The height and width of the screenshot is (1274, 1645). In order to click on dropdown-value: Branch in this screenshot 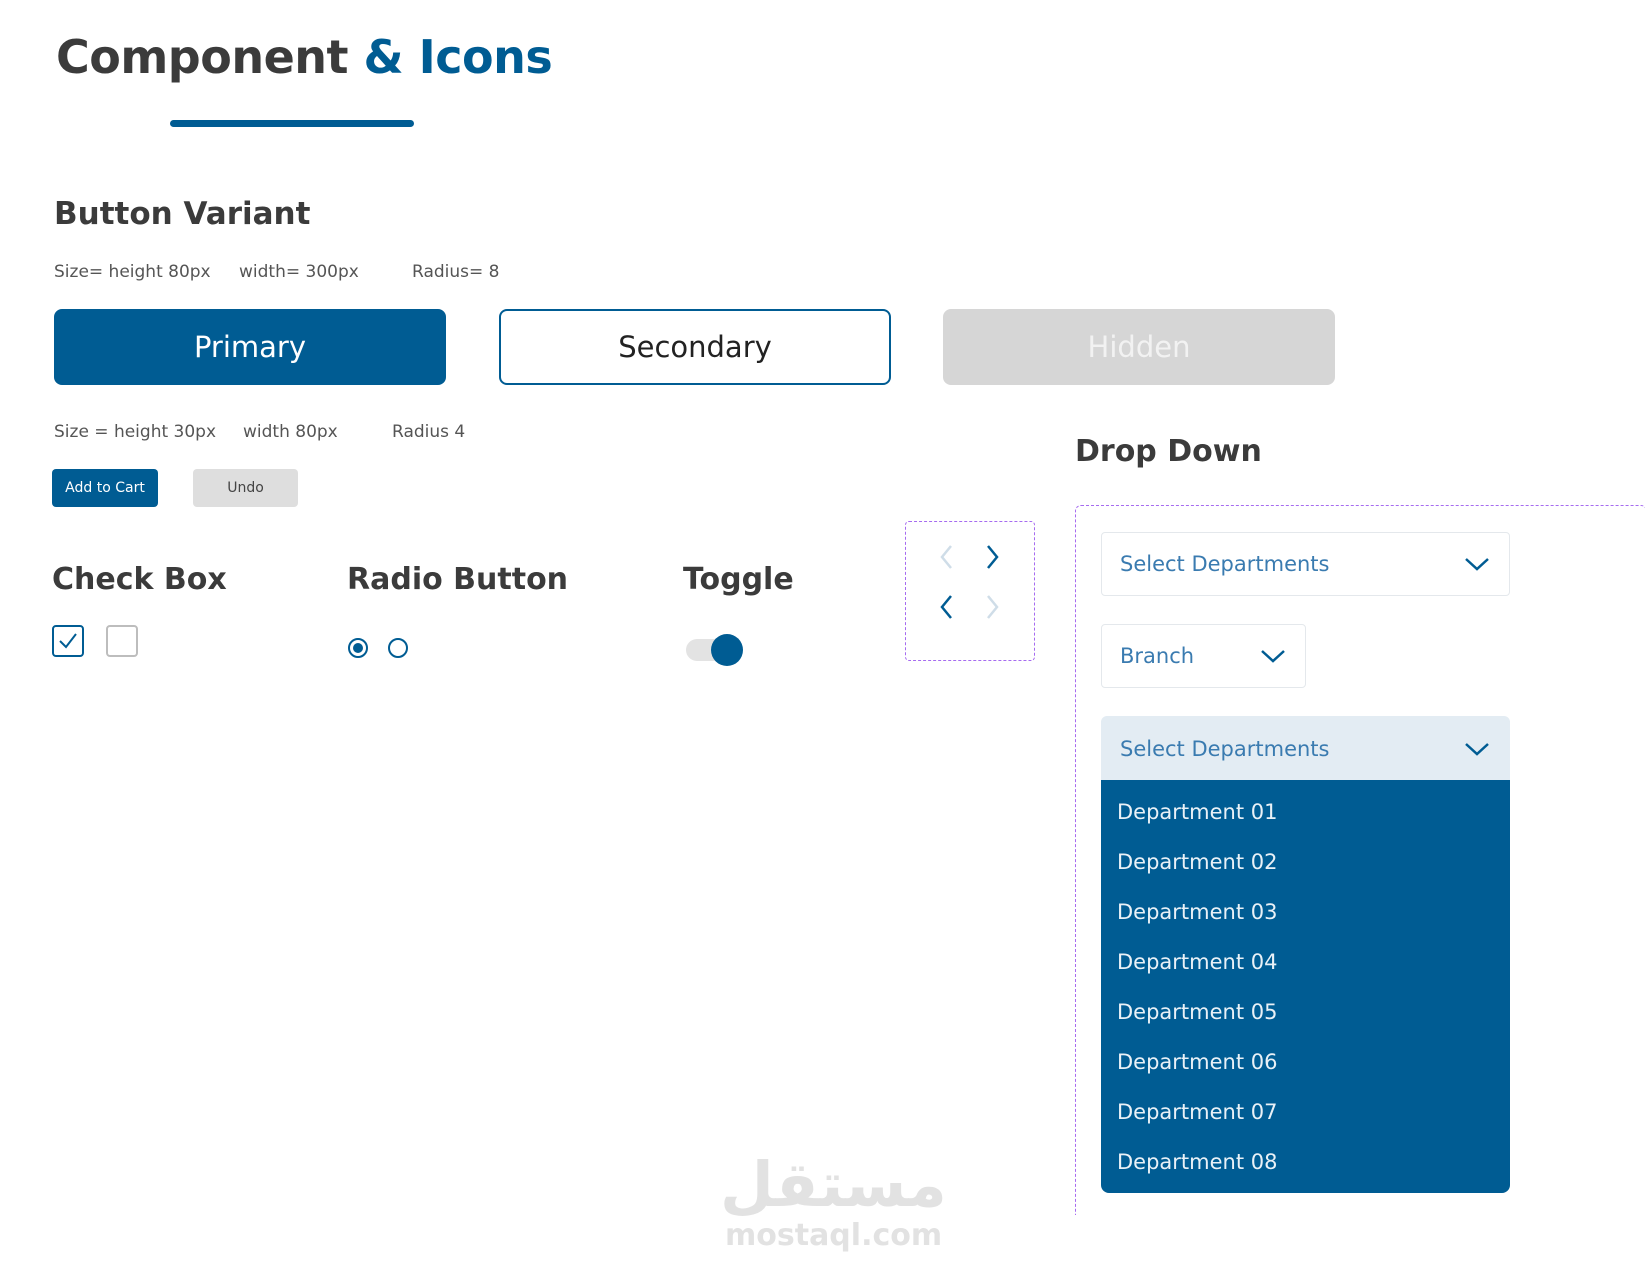, I will do `click(1157, 656)`.